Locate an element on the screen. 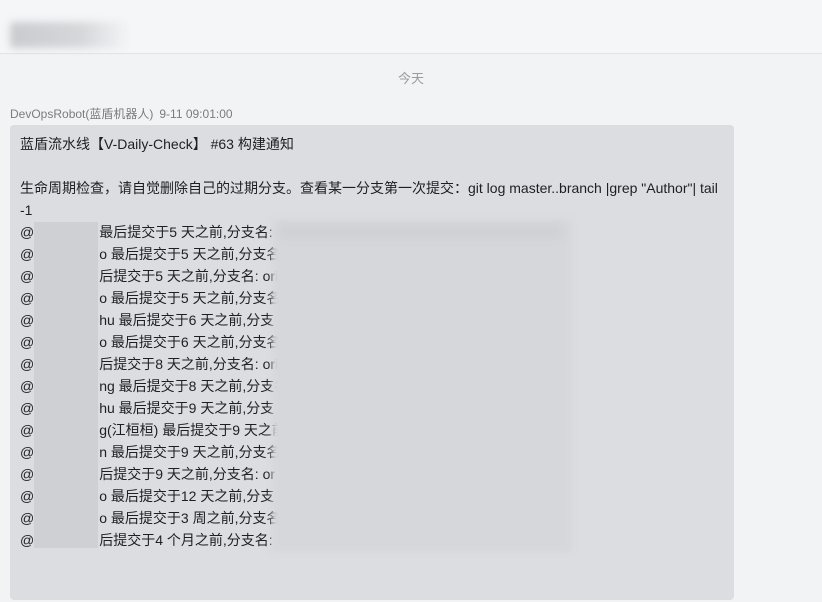 The height and width of the screenshot is (602, 822). row-text: o 最后提交于12 天之前,分支 is located at coordinates (187, 496).